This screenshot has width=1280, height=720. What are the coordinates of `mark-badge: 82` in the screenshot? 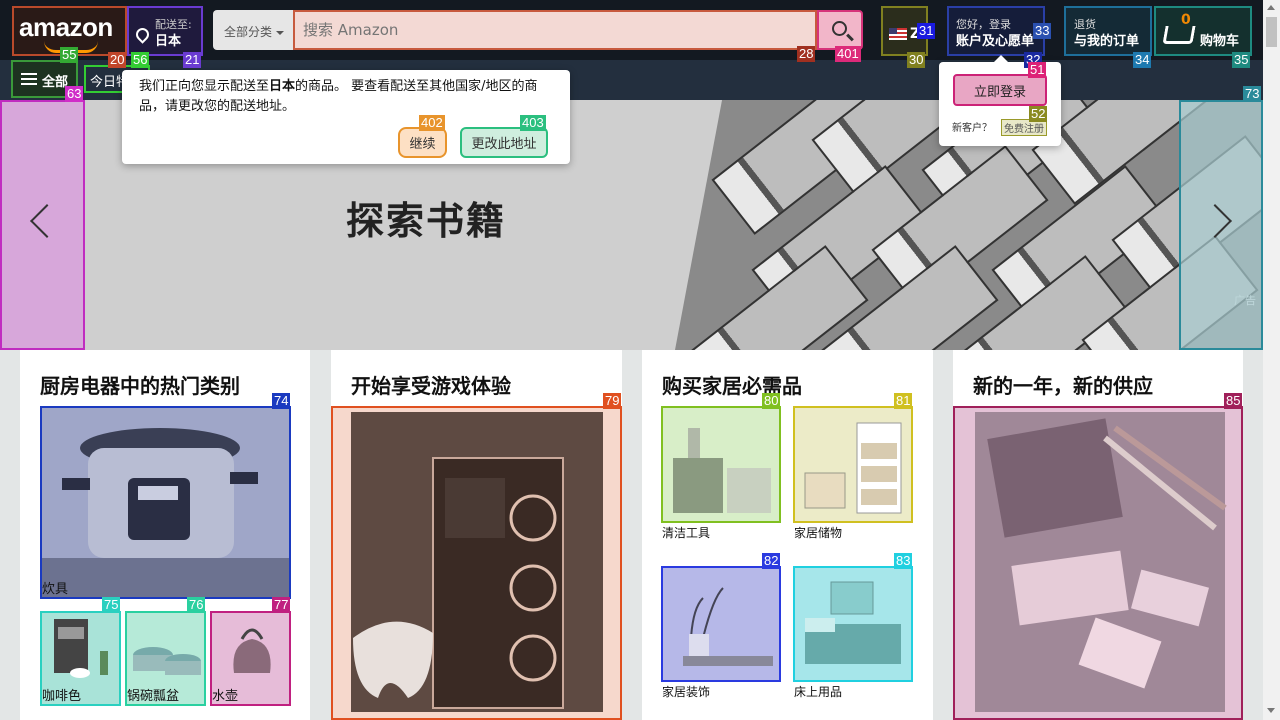 It's located at (771, 561).